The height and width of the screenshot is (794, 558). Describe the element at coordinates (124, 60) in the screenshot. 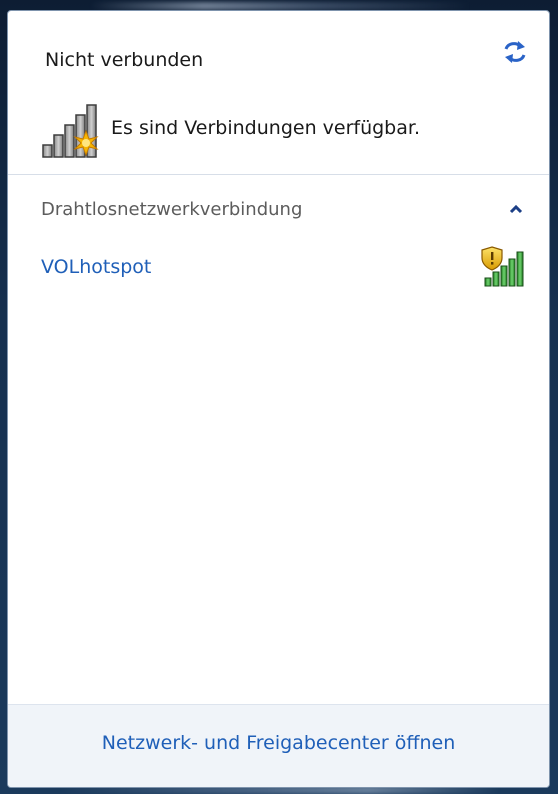

I see `connection-status-title: Nicht verbunden` at that location.